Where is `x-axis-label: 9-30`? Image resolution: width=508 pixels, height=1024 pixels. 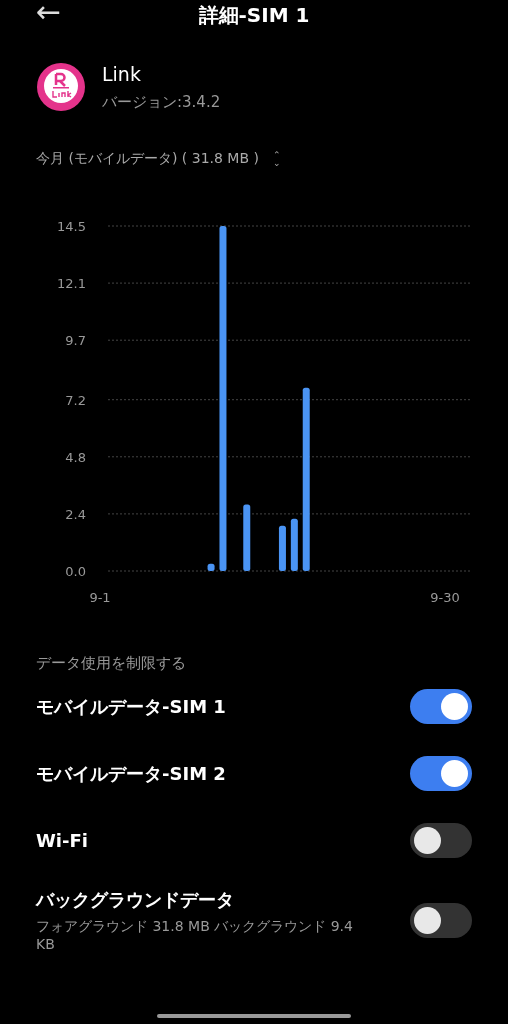
x-axis-label: 9-30 is located at coordinates (445, 597).